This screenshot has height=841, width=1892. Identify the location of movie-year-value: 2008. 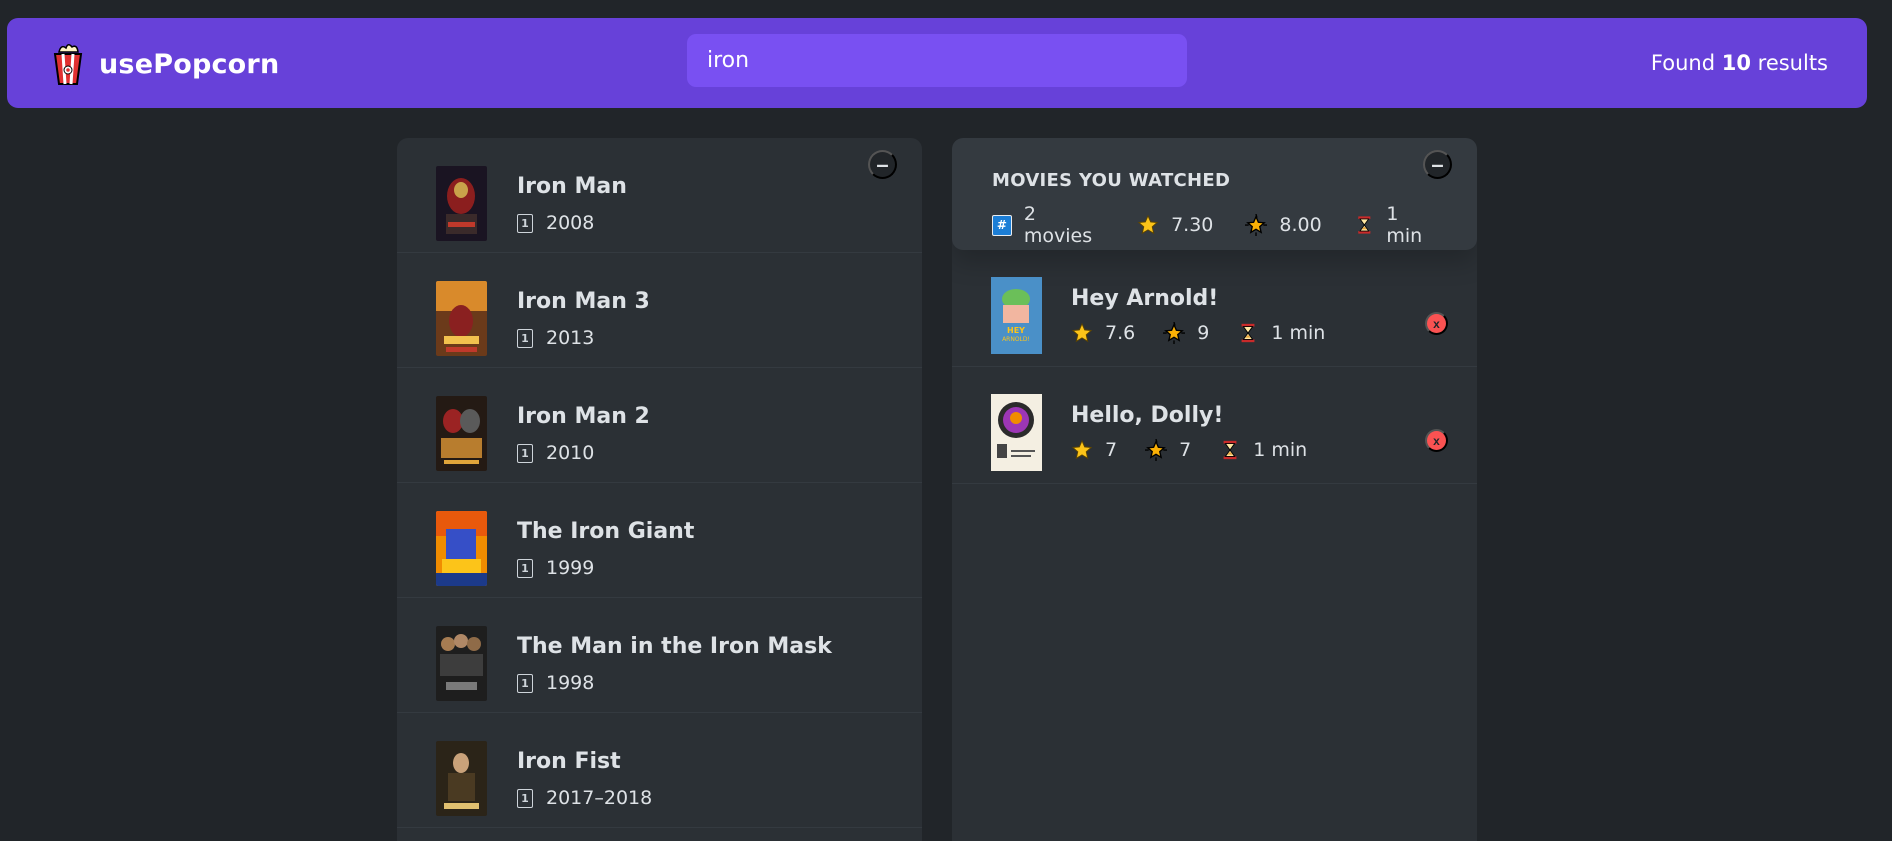
(570, 223).